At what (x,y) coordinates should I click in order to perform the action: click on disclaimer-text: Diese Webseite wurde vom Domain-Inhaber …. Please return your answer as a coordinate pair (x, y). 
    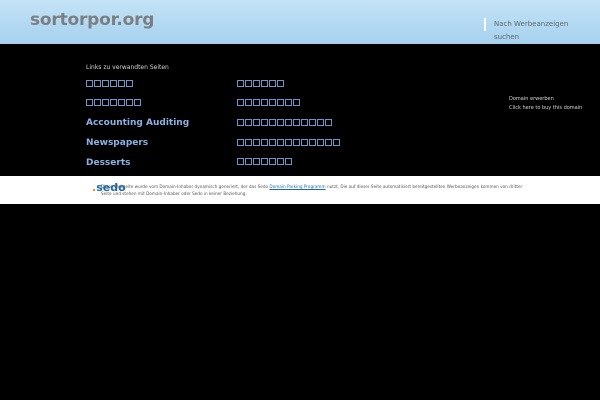
    Looking at the image, I should click on (316, 190).